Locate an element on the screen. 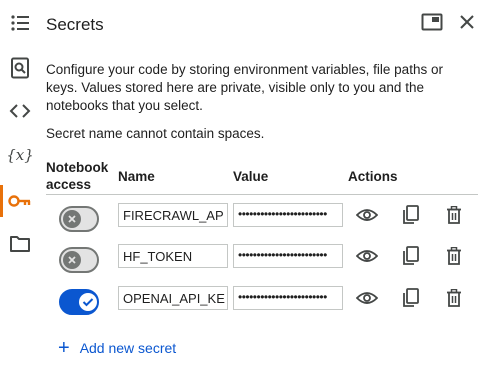  header-divider is located at coordinates (262, 194).